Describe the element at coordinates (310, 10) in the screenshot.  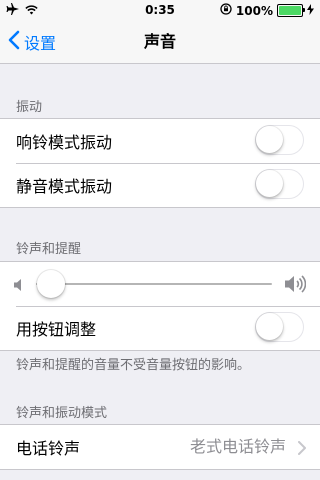
I see `charging-icon` at that location.